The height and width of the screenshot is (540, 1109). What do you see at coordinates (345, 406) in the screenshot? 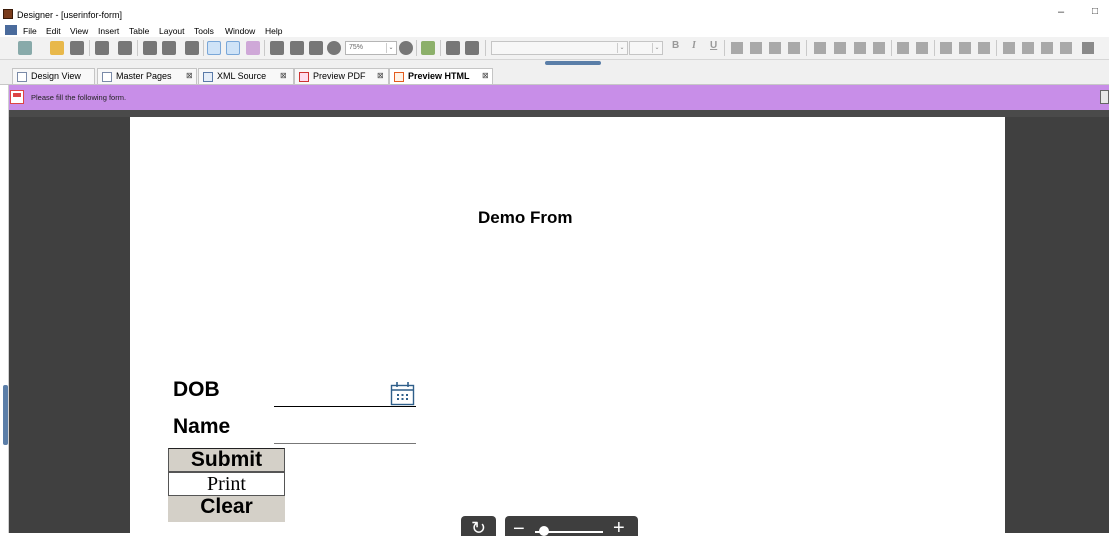
I see `dob-field` at bounding box center [345, 406].